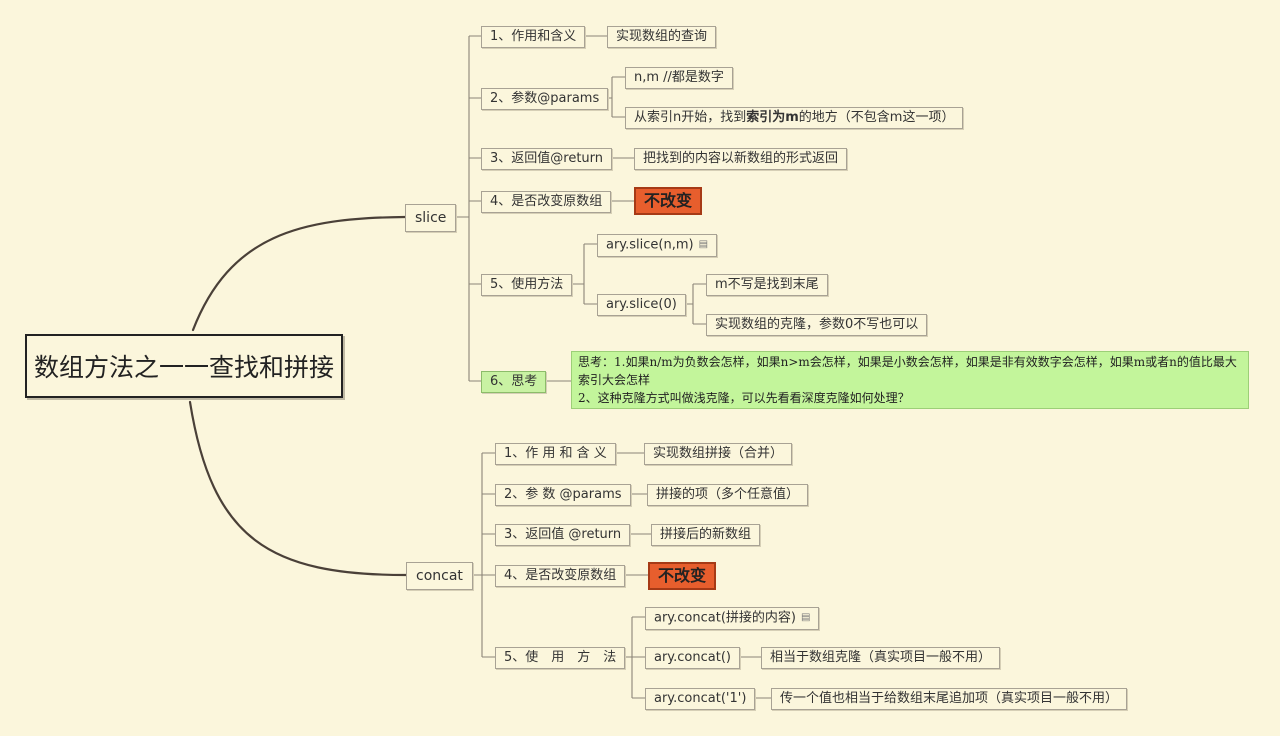 This screenshot has width=1280, height=736. I want to click on slice-purpose-value: 实现数组的查询, so click(662, 37).